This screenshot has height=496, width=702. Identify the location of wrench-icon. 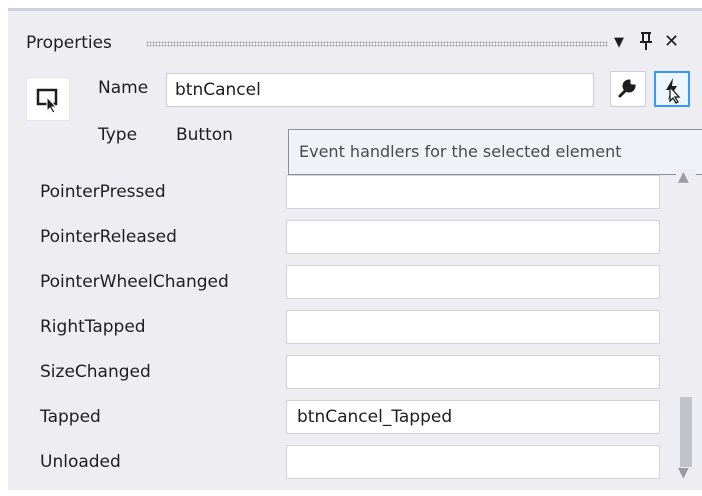
(627, 88).